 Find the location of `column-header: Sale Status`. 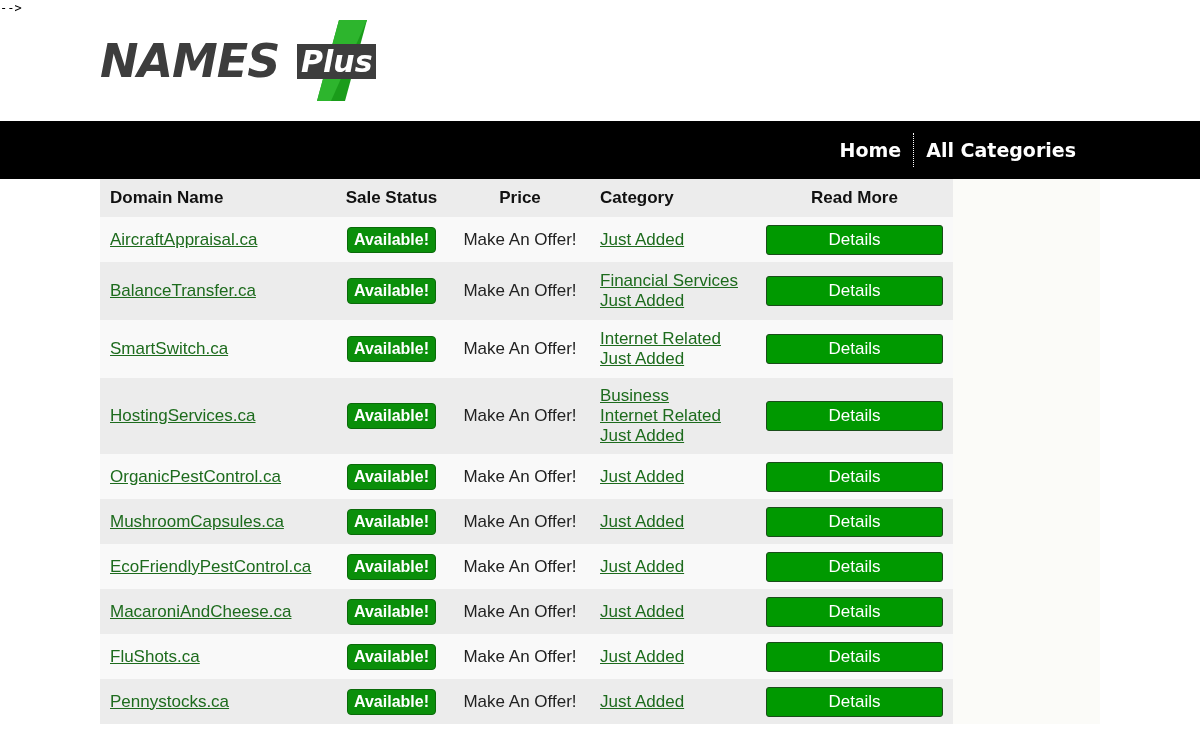

column-header: Sale Status is located at coordinates (391, 198).